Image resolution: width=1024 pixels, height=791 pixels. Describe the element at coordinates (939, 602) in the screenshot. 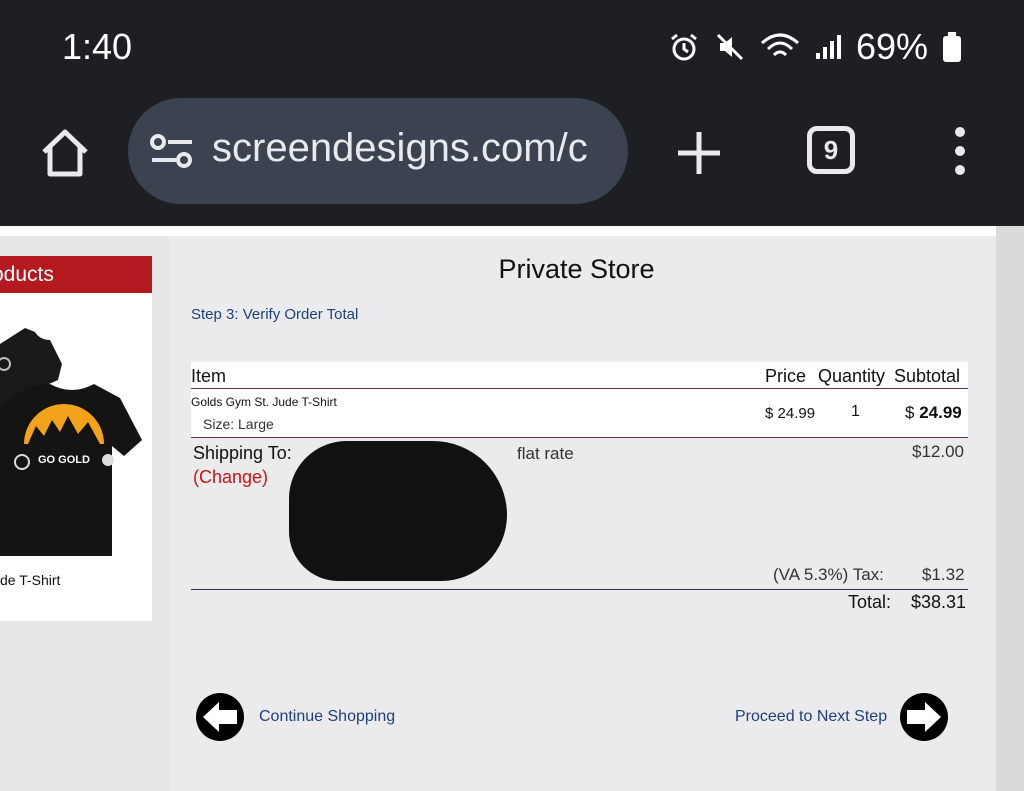

I see `total-amount: $38.31` at that location.